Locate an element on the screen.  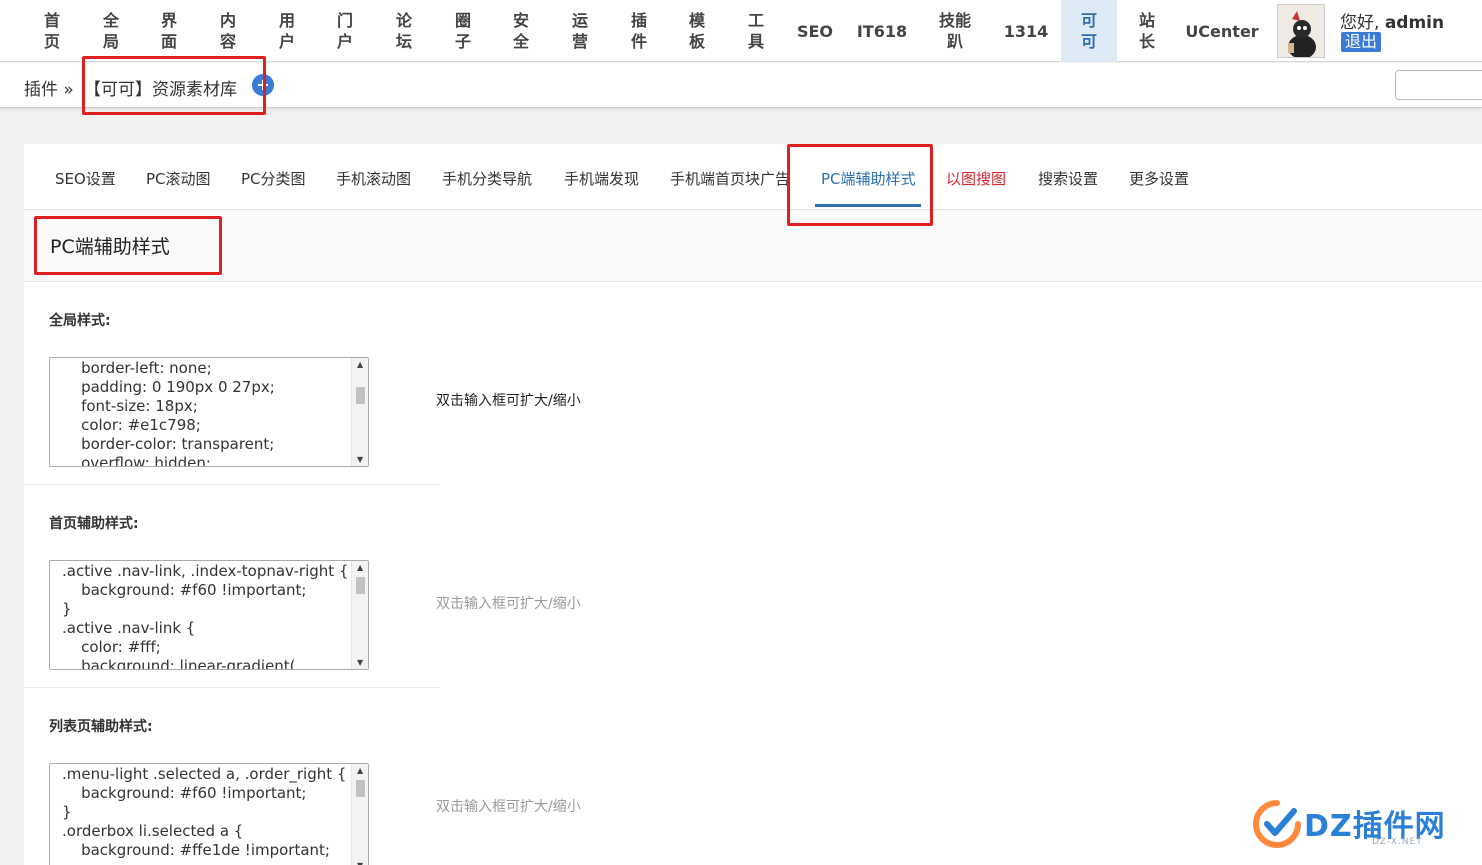
tab-search-settings: 搜索设置 is located at coordinates (1068, 178).